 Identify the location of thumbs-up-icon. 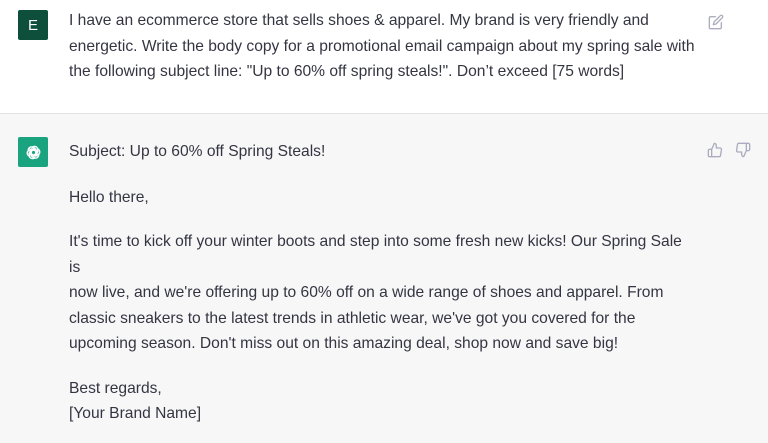
(715, 150).